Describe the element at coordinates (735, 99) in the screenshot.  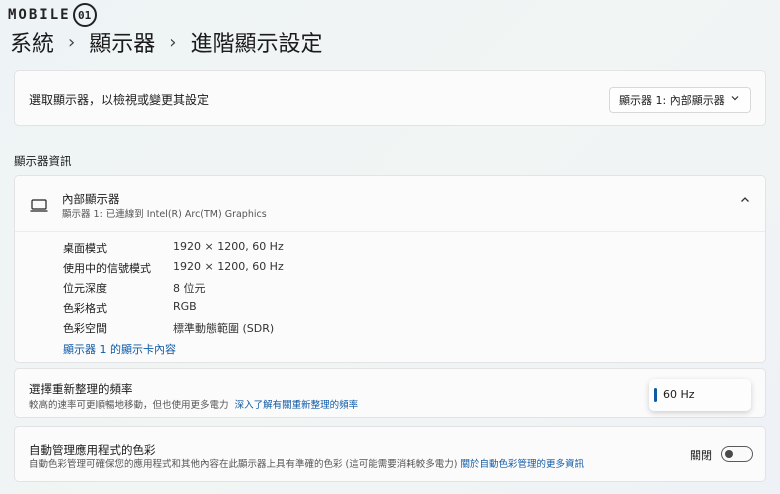
I see `chevron-down-icon` at that location.